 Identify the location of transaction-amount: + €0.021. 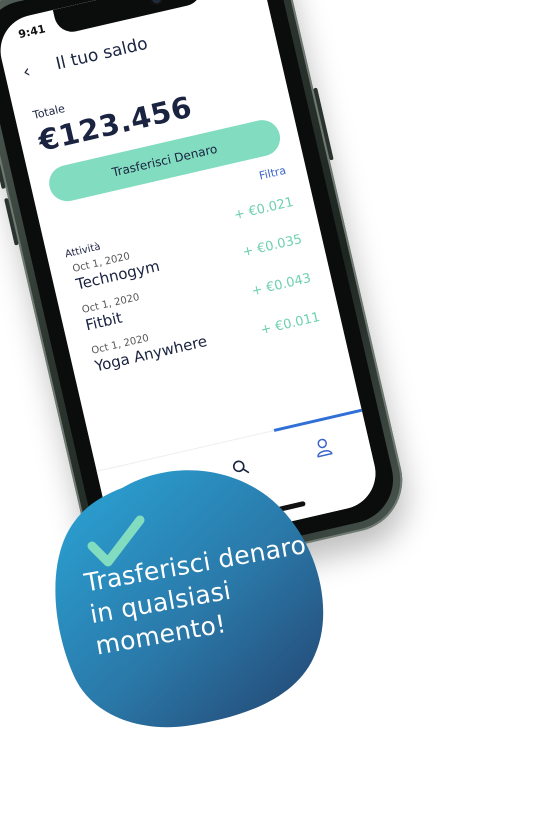
(263, 209).